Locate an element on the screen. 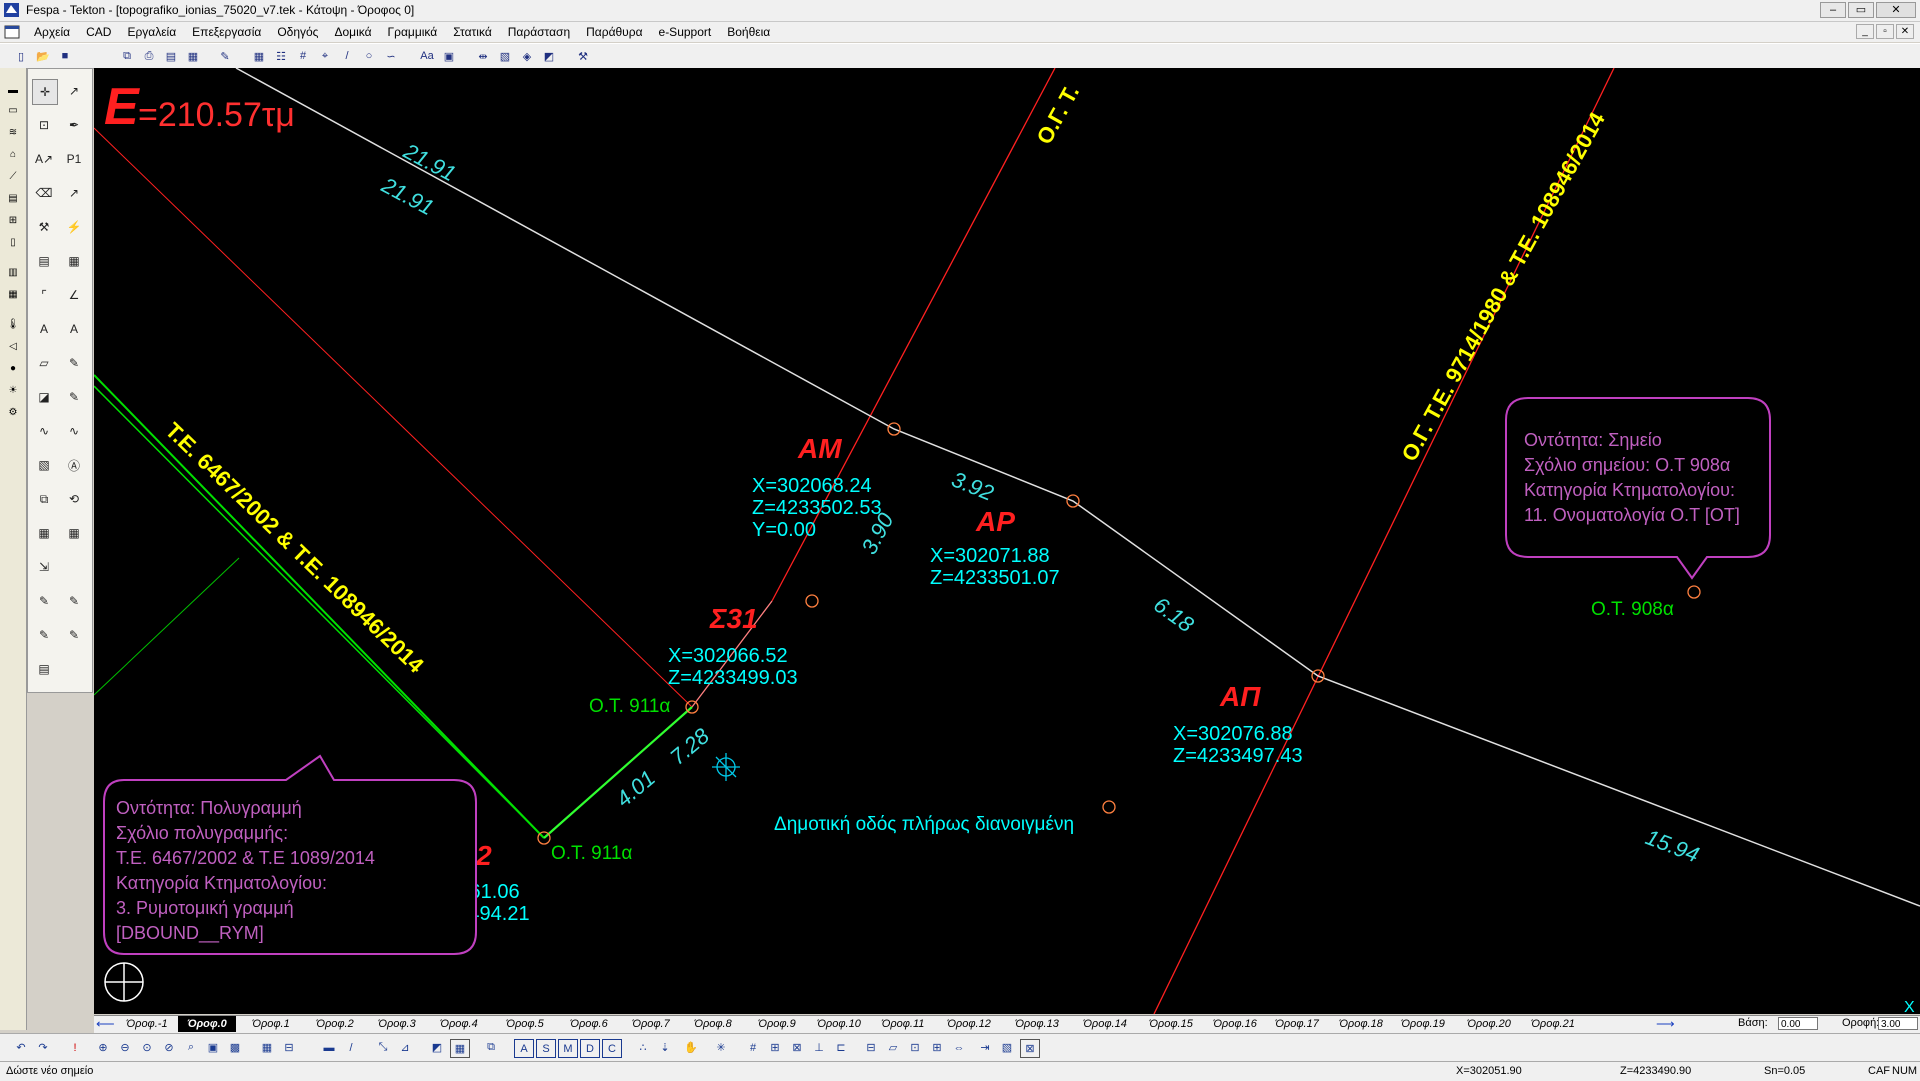 This screenshot has width=1920, height=1081. blocks-icon: ◩ is located at coordinates (549, 56).